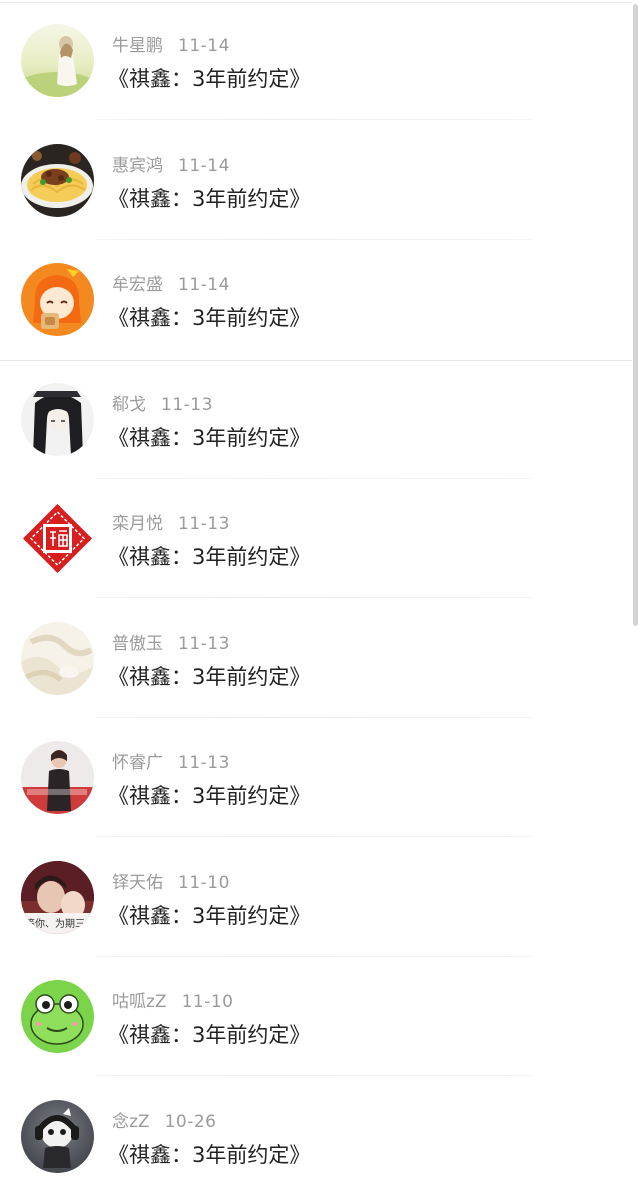 The height and width of the screenshot is (1197, 640). I want to click on comment-meta: 怀睿广 11-13, so click(171, 763).